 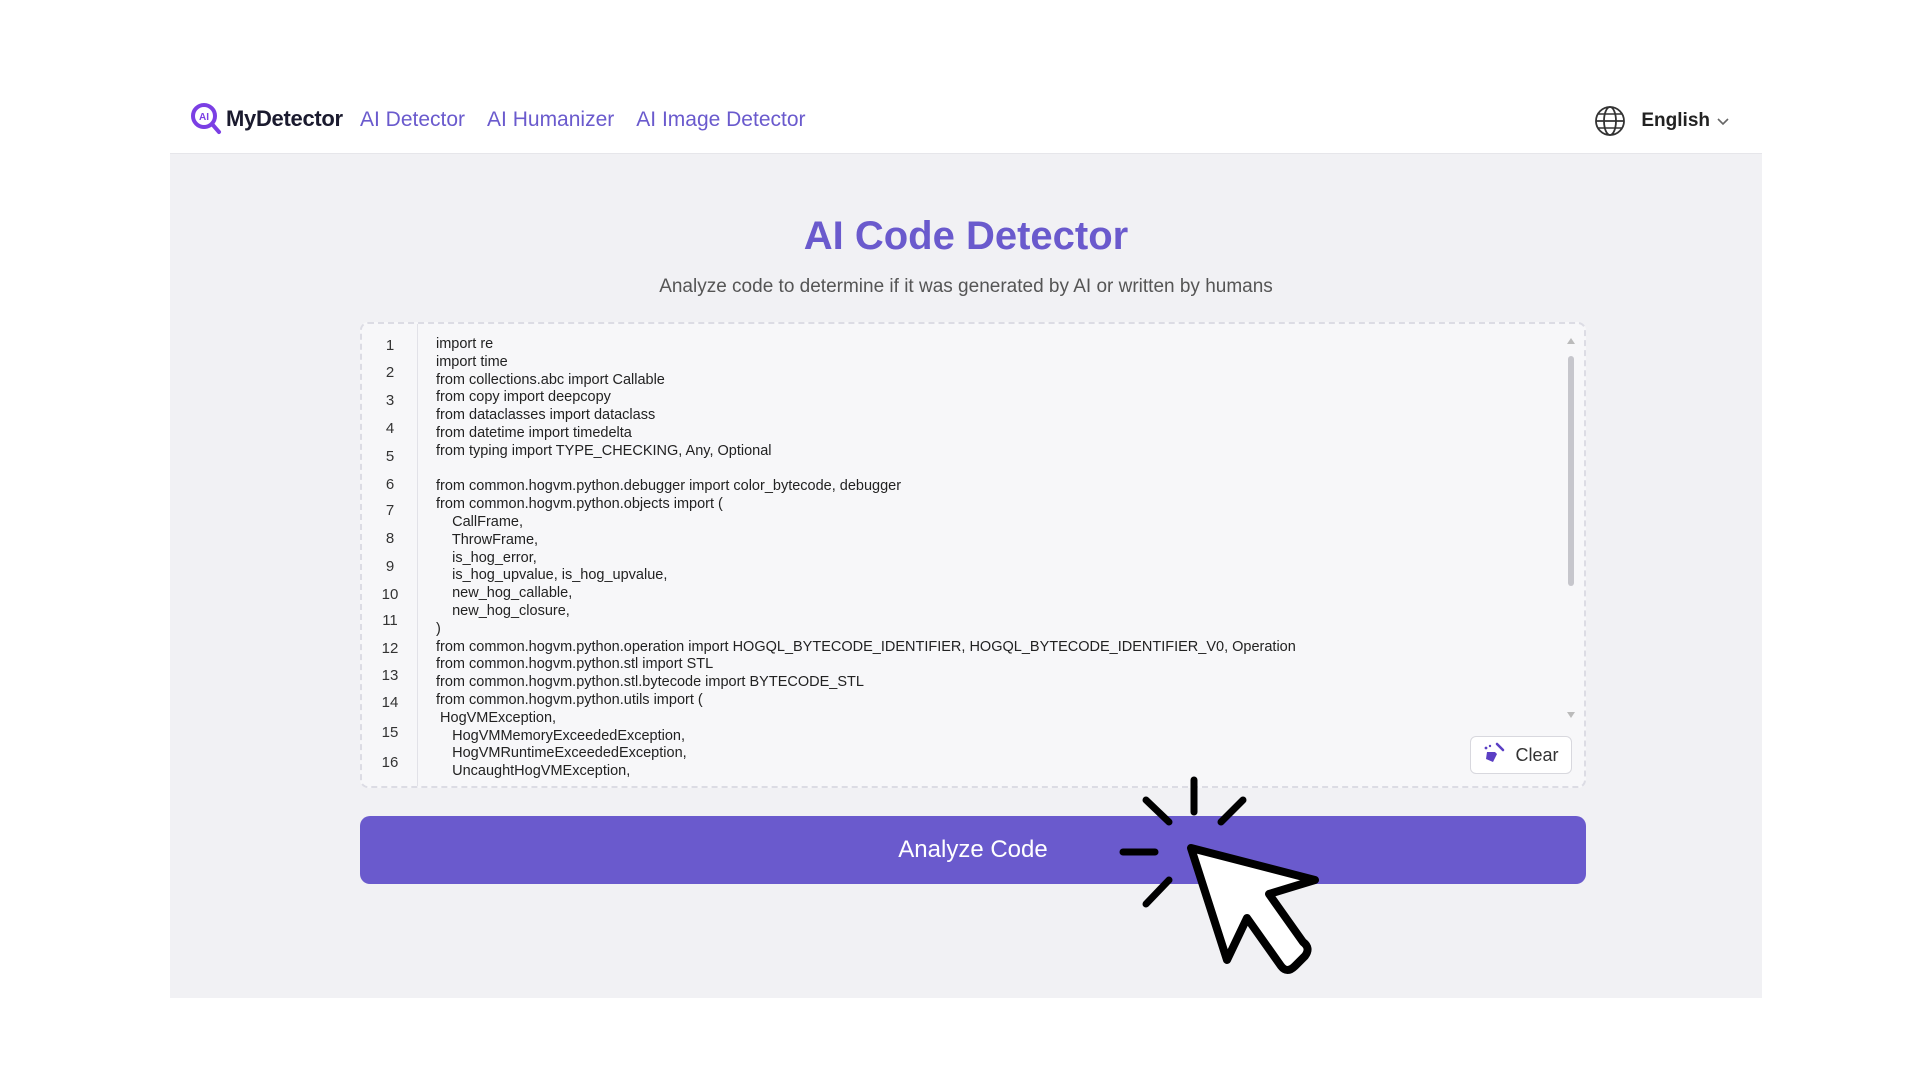 What do you see at coordinates (1537, 754) in the screenshot?
I see `clear-label: Clear` at bounding box center [1537, 754].